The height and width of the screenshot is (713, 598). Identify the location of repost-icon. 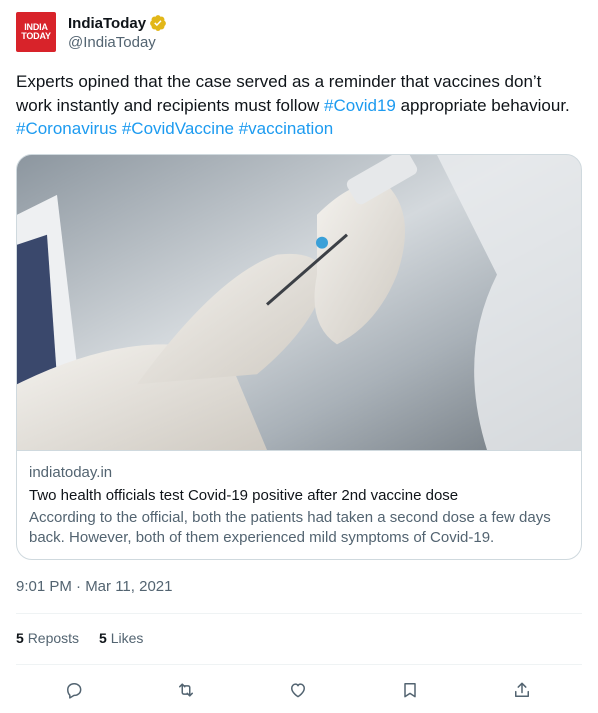
(186, 690).